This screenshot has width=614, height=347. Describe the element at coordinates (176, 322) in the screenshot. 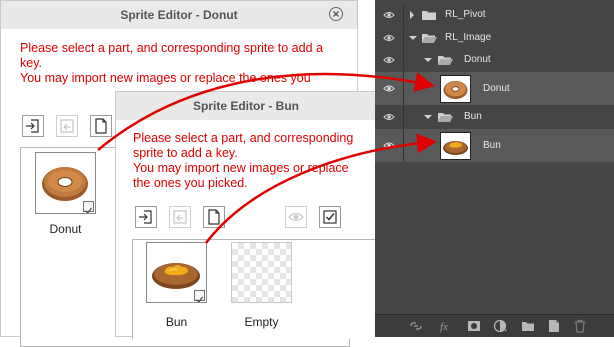

I see `sprite-label: Bun` at that location.